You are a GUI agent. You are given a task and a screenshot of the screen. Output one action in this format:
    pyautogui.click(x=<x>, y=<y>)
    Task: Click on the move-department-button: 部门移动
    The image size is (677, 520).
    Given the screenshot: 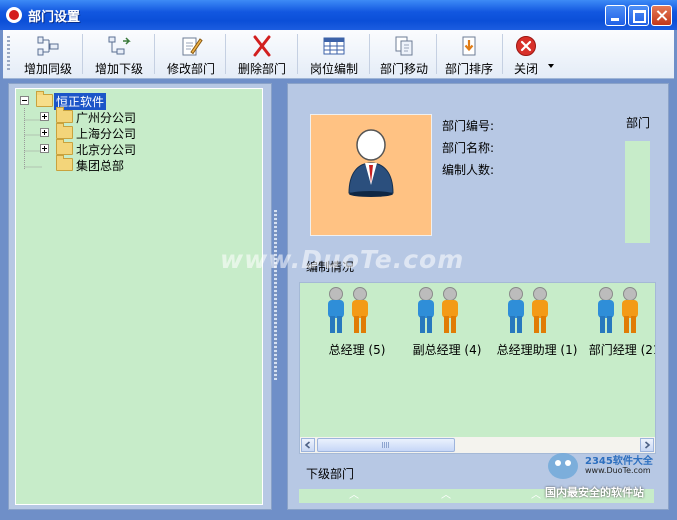 What is the action you would take?
    pyautogui.click(x=404, y=54)
    